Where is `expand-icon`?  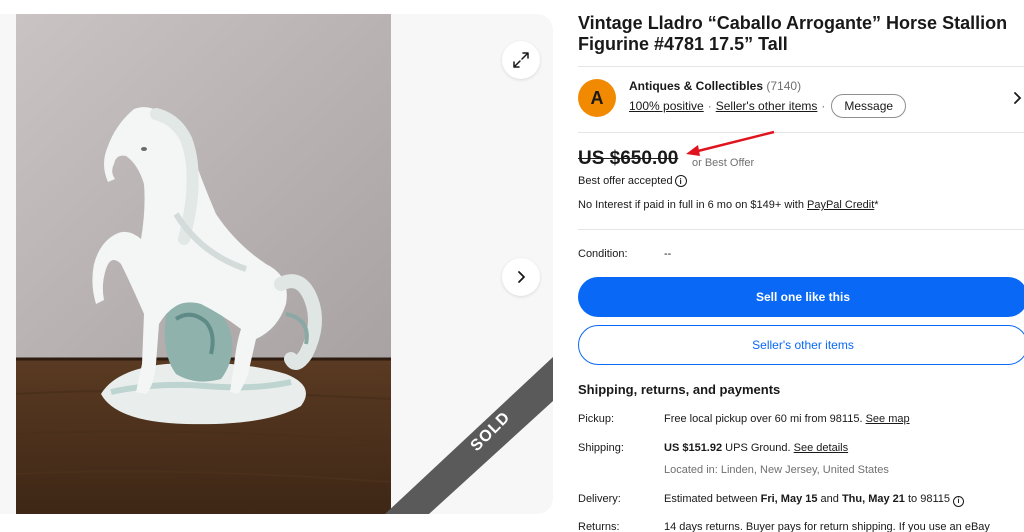
expand-icon is located at coordinates (521, 60).